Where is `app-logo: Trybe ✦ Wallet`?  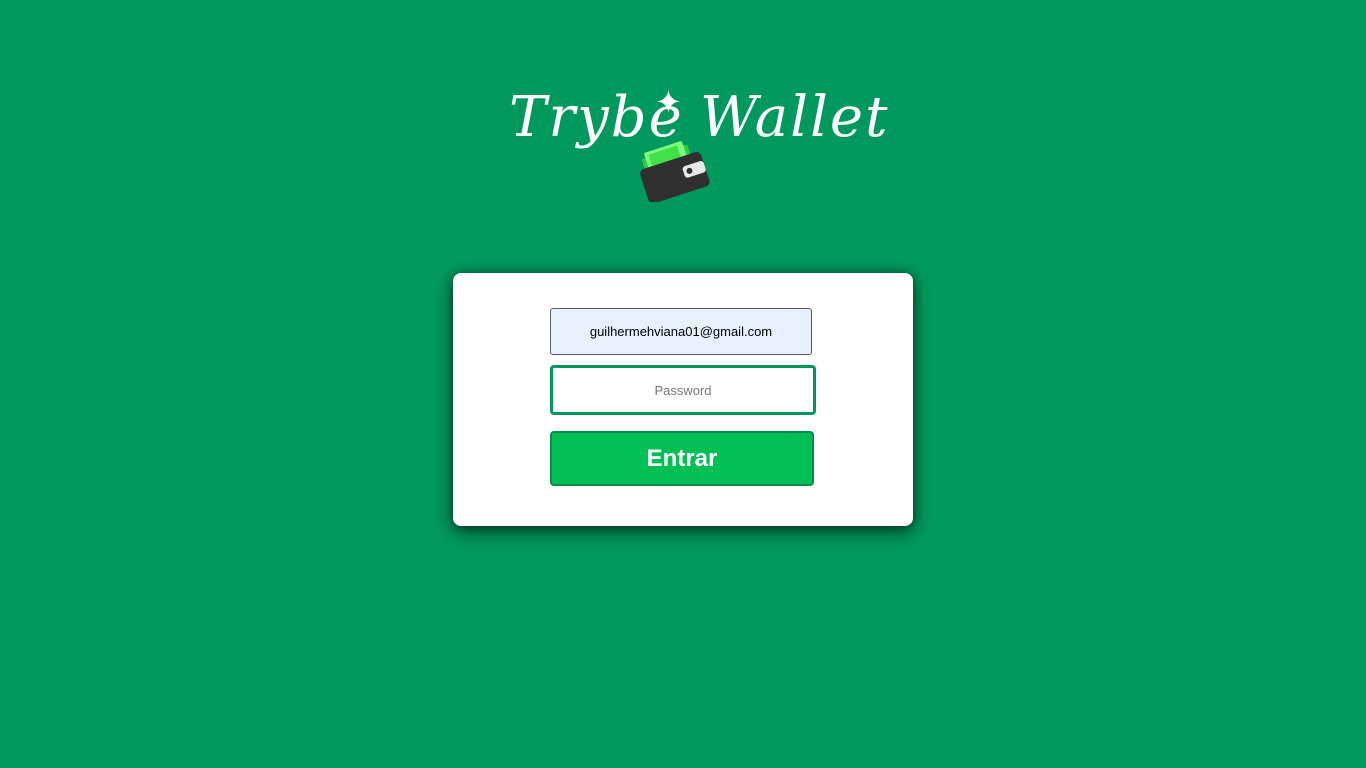 app-logo: Trybe ✦ Wallet is located at coordinates (696, 144).